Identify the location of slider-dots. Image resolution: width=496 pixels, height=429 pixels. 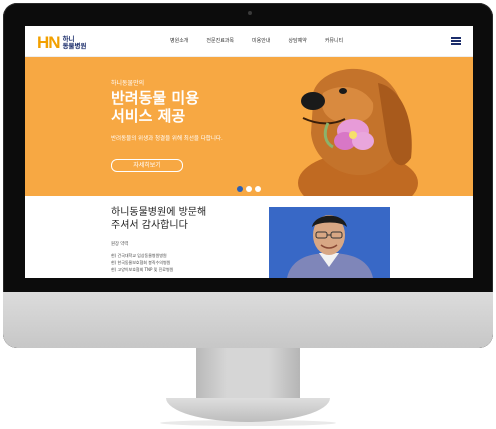
(249, 189).